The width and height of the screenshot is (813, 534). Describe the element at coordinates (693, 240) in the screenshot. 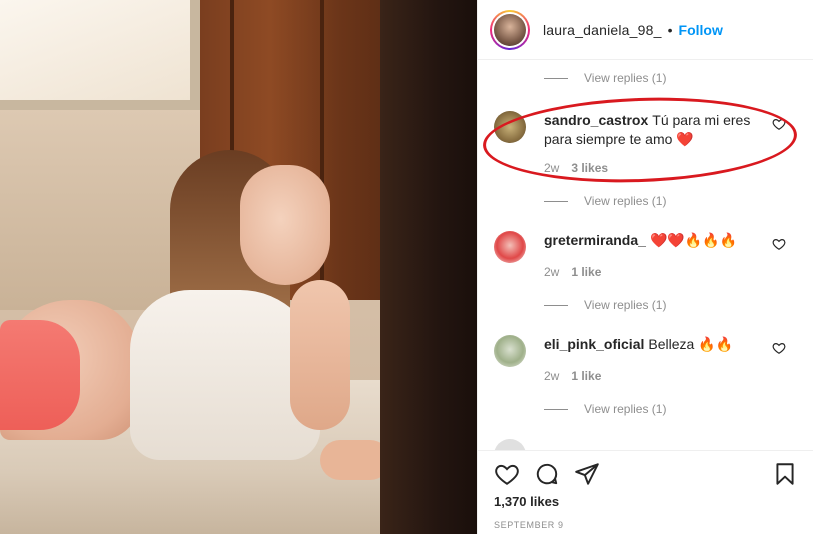

I see `comment-text: ❤️❤️🔥🔥🔥` at that location.